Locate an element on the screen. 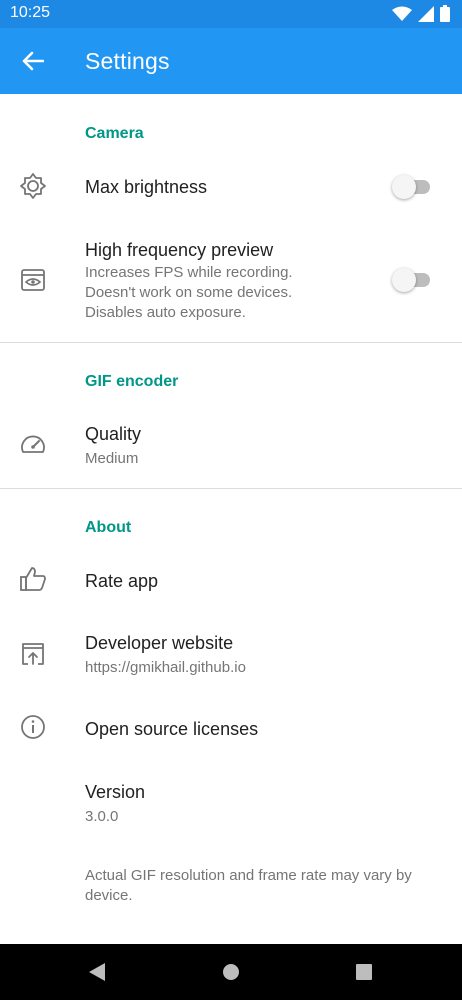 The height and width of the screenshot is (1000, 462). nav-home-button is located at coordinates (231, 972).